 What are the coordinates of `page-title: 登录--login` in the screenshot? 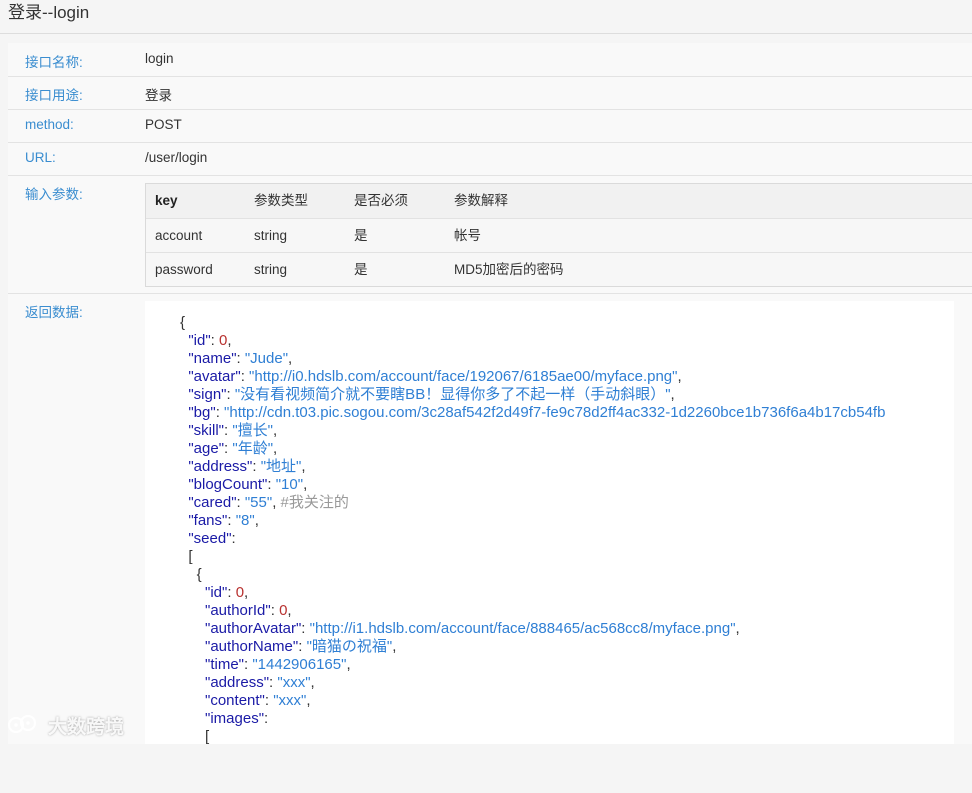 It's located at (49, 12).